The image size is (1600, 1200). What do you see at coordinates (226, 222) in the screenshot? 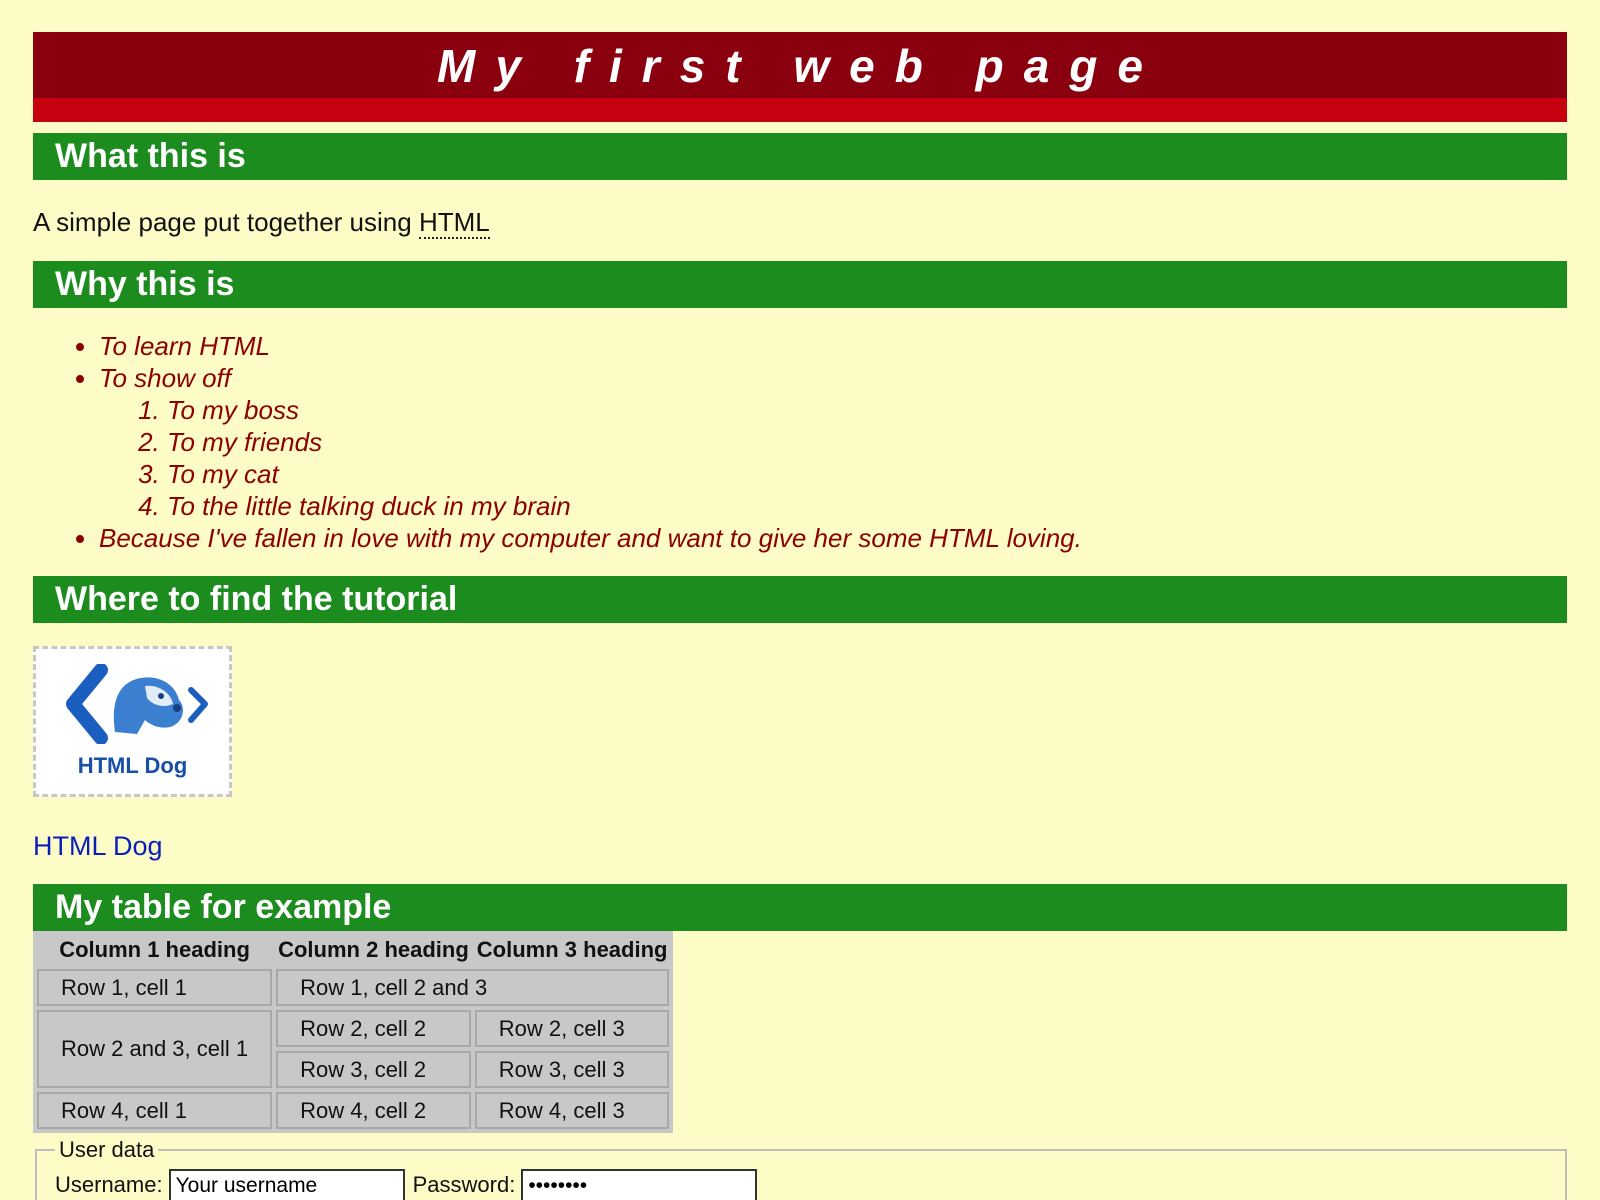
I see `intro-text: A simple page put together using` at bounding box center [226, 222].